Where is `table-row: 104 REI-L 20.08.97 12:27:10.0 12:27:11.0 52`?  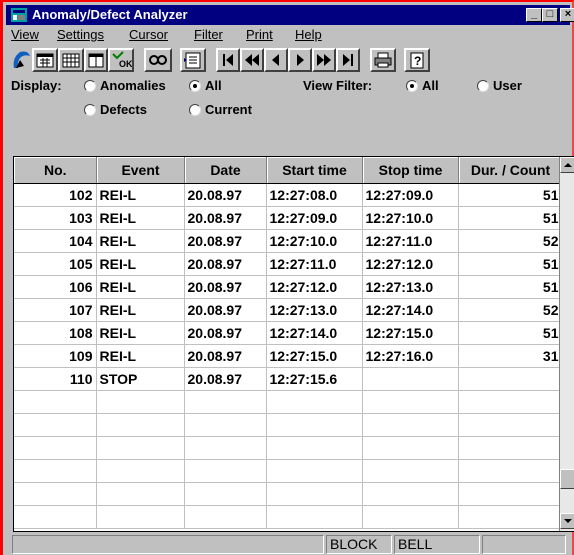
table-row: 104 REI-L 20.08.97 12:27:10.0 12:27:11.0 52 is located at coordinates (288, 241).